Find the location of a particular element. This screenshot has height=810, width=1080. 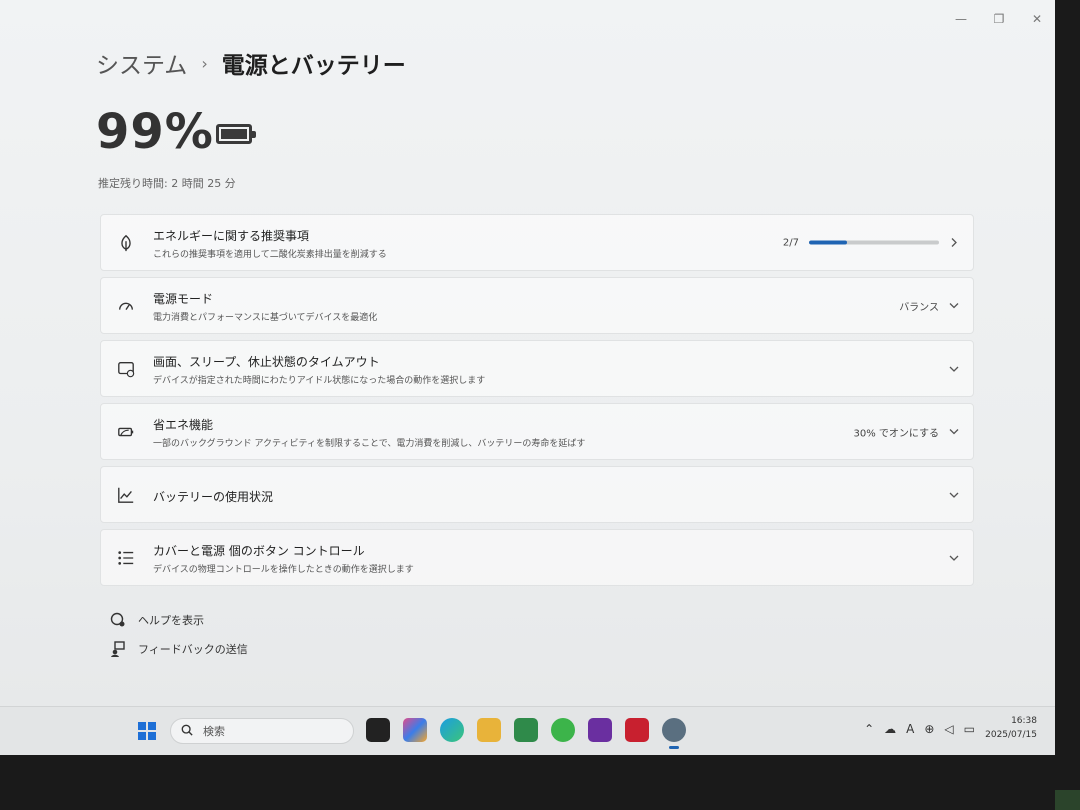

taskbar-clock: 16:38 2025/07/15 is located at coordinates (1011, 728).